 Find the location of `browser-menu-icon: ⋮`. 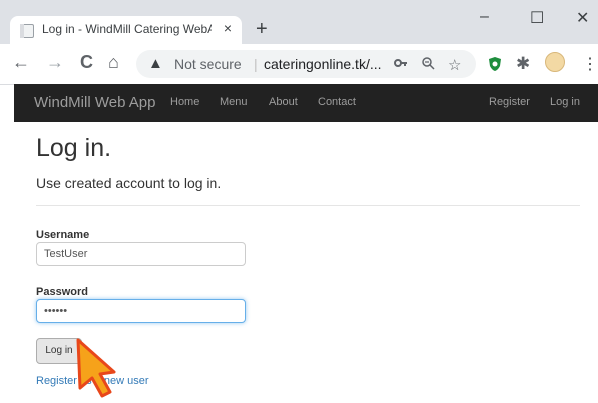

browser-menu-icon: ⋮ is located at coordinates (590, 64).